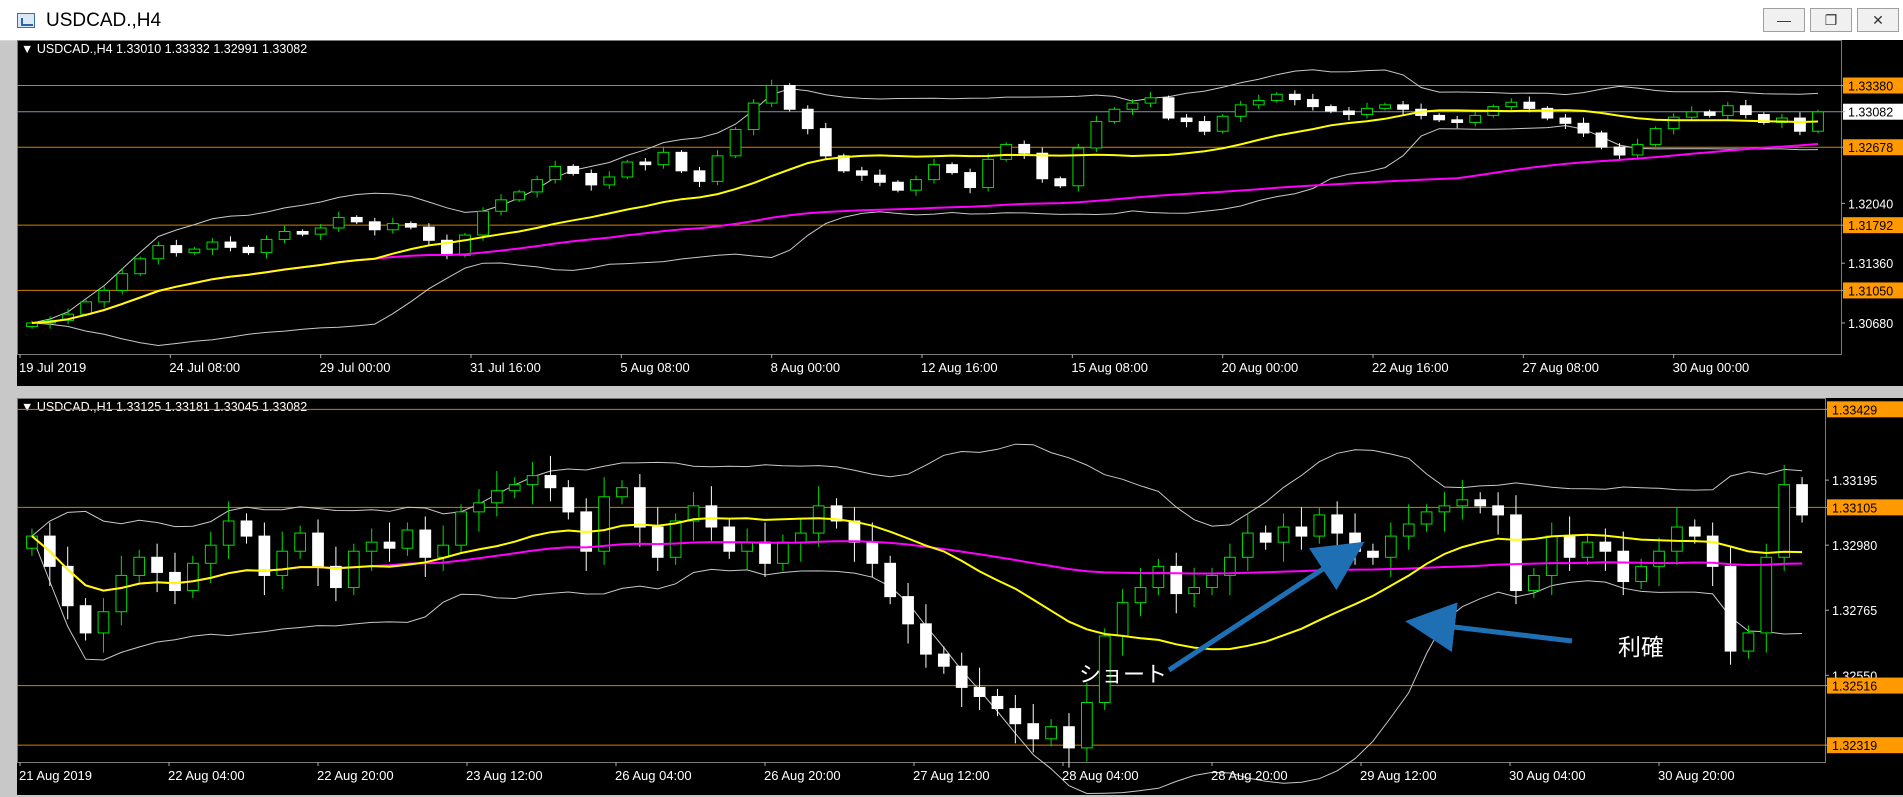 The image size is (1903, 797). I want to click on x-tick-label: 20 Aug 00:00, so click(1260, 367).